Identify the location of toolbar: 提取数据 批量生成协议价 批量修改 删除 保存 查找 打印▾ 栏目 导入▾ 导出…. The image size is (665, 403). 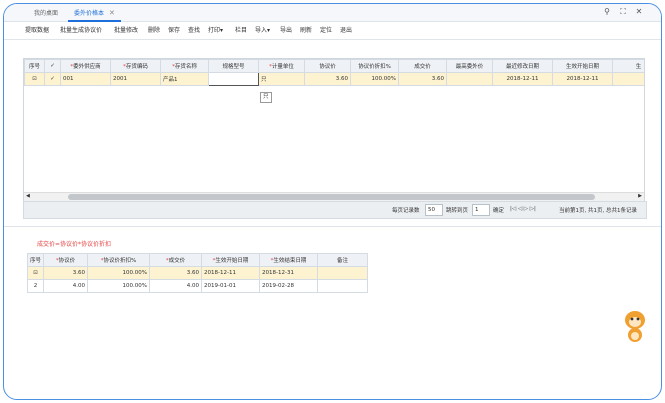
(332, 31).